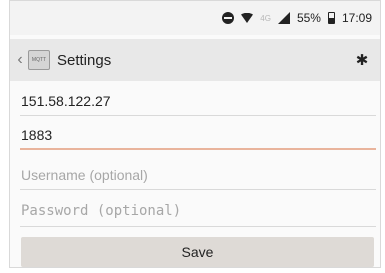 Image resolution: width=385 pixels, height=273 pixels. Describe the element at coordinates (356, 18) in the screenshot. I see `clock: 17:09` at that location.